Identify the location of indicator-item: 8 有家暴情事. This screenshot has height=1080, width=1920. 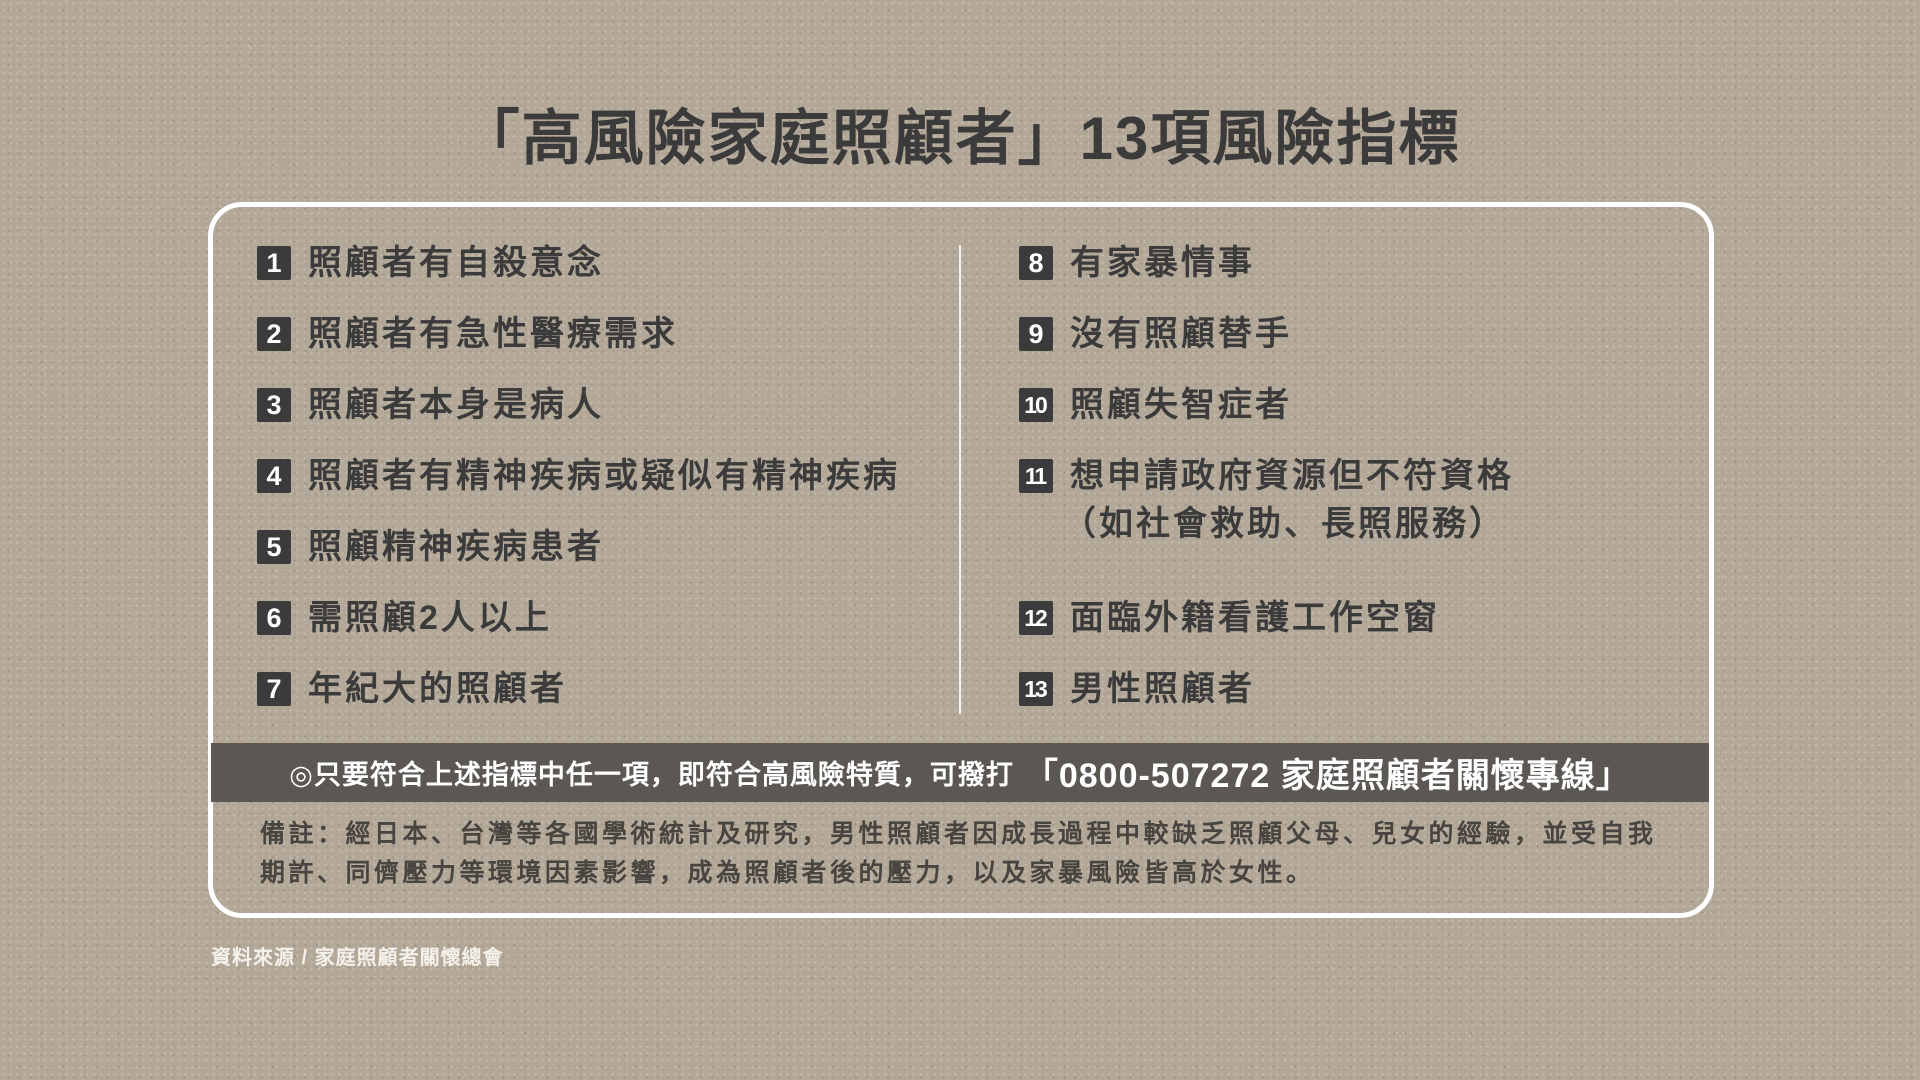
(1137, 263).